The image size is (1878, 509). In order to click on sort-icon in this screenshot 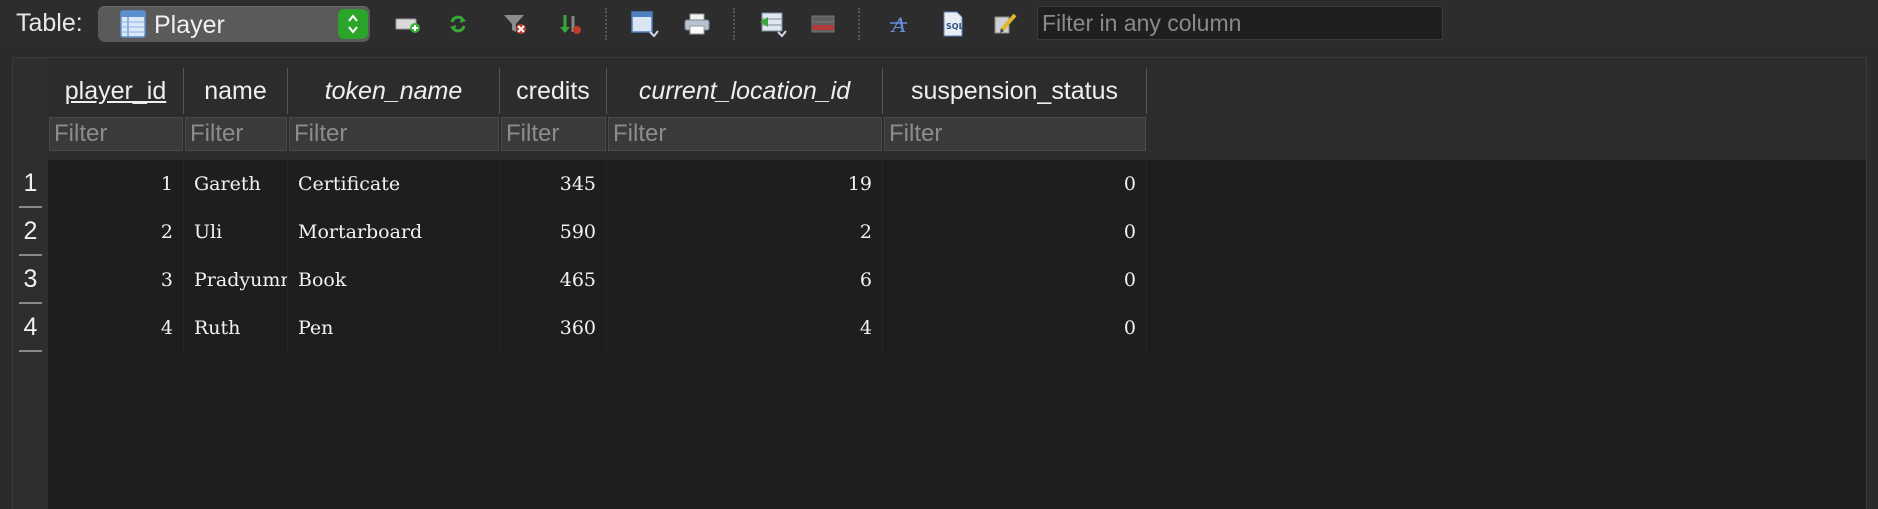, I will do `click(570, 24)`.